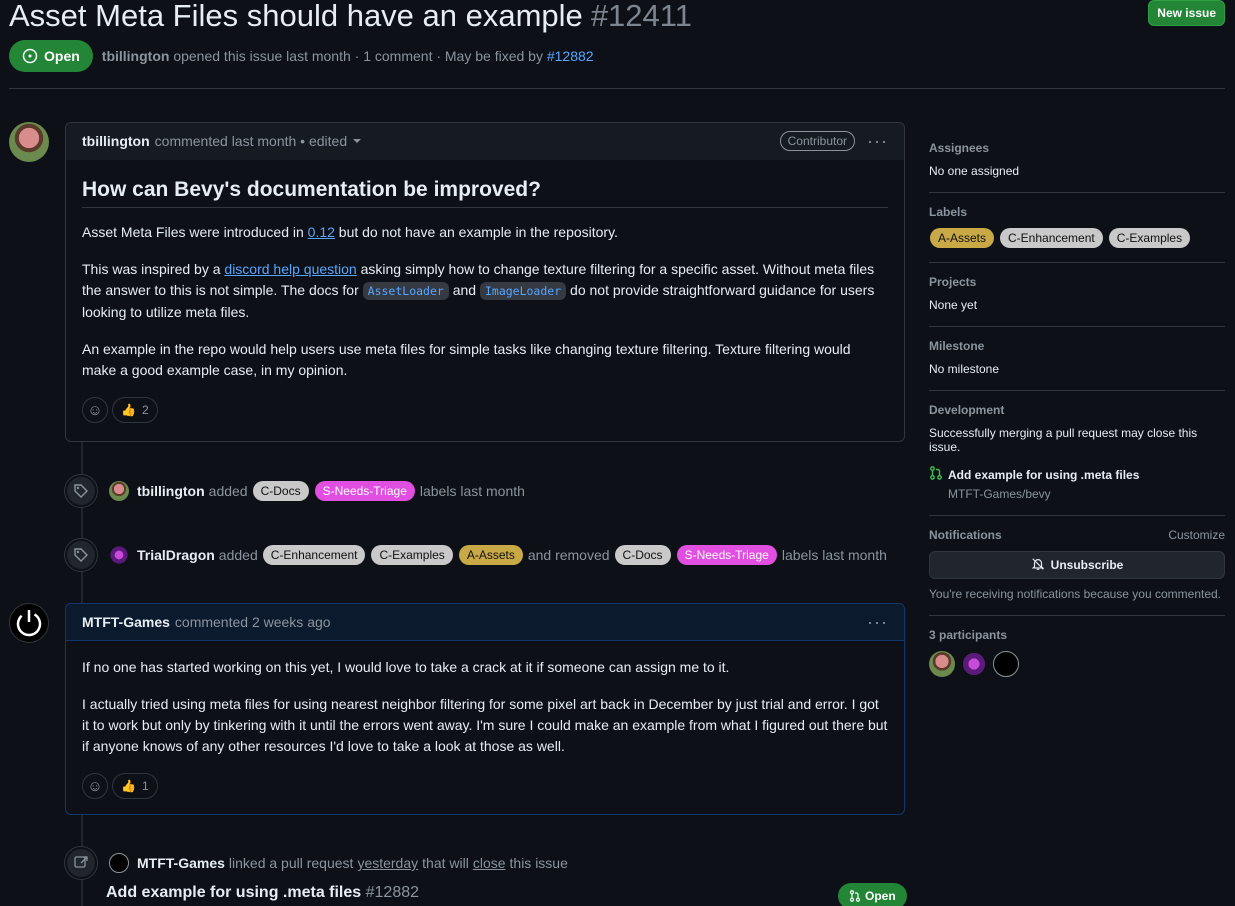 The image size is (1235, 906). What do you see at coordinates (1077, 148) in the screenshot?
I see `assignees-heading: Assignees` at bounding box center [1077, 148].